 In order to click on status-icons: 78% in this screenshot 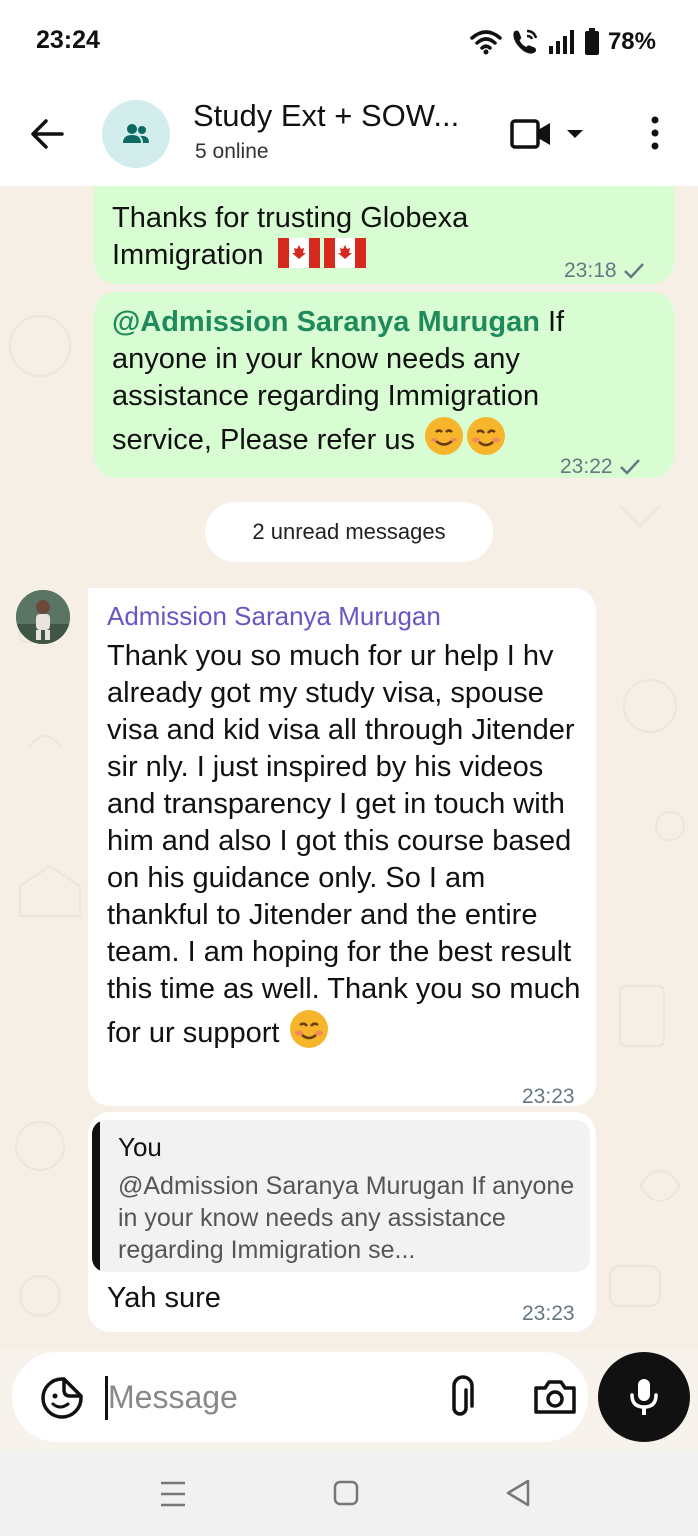, I will do `click(563, 42)`.